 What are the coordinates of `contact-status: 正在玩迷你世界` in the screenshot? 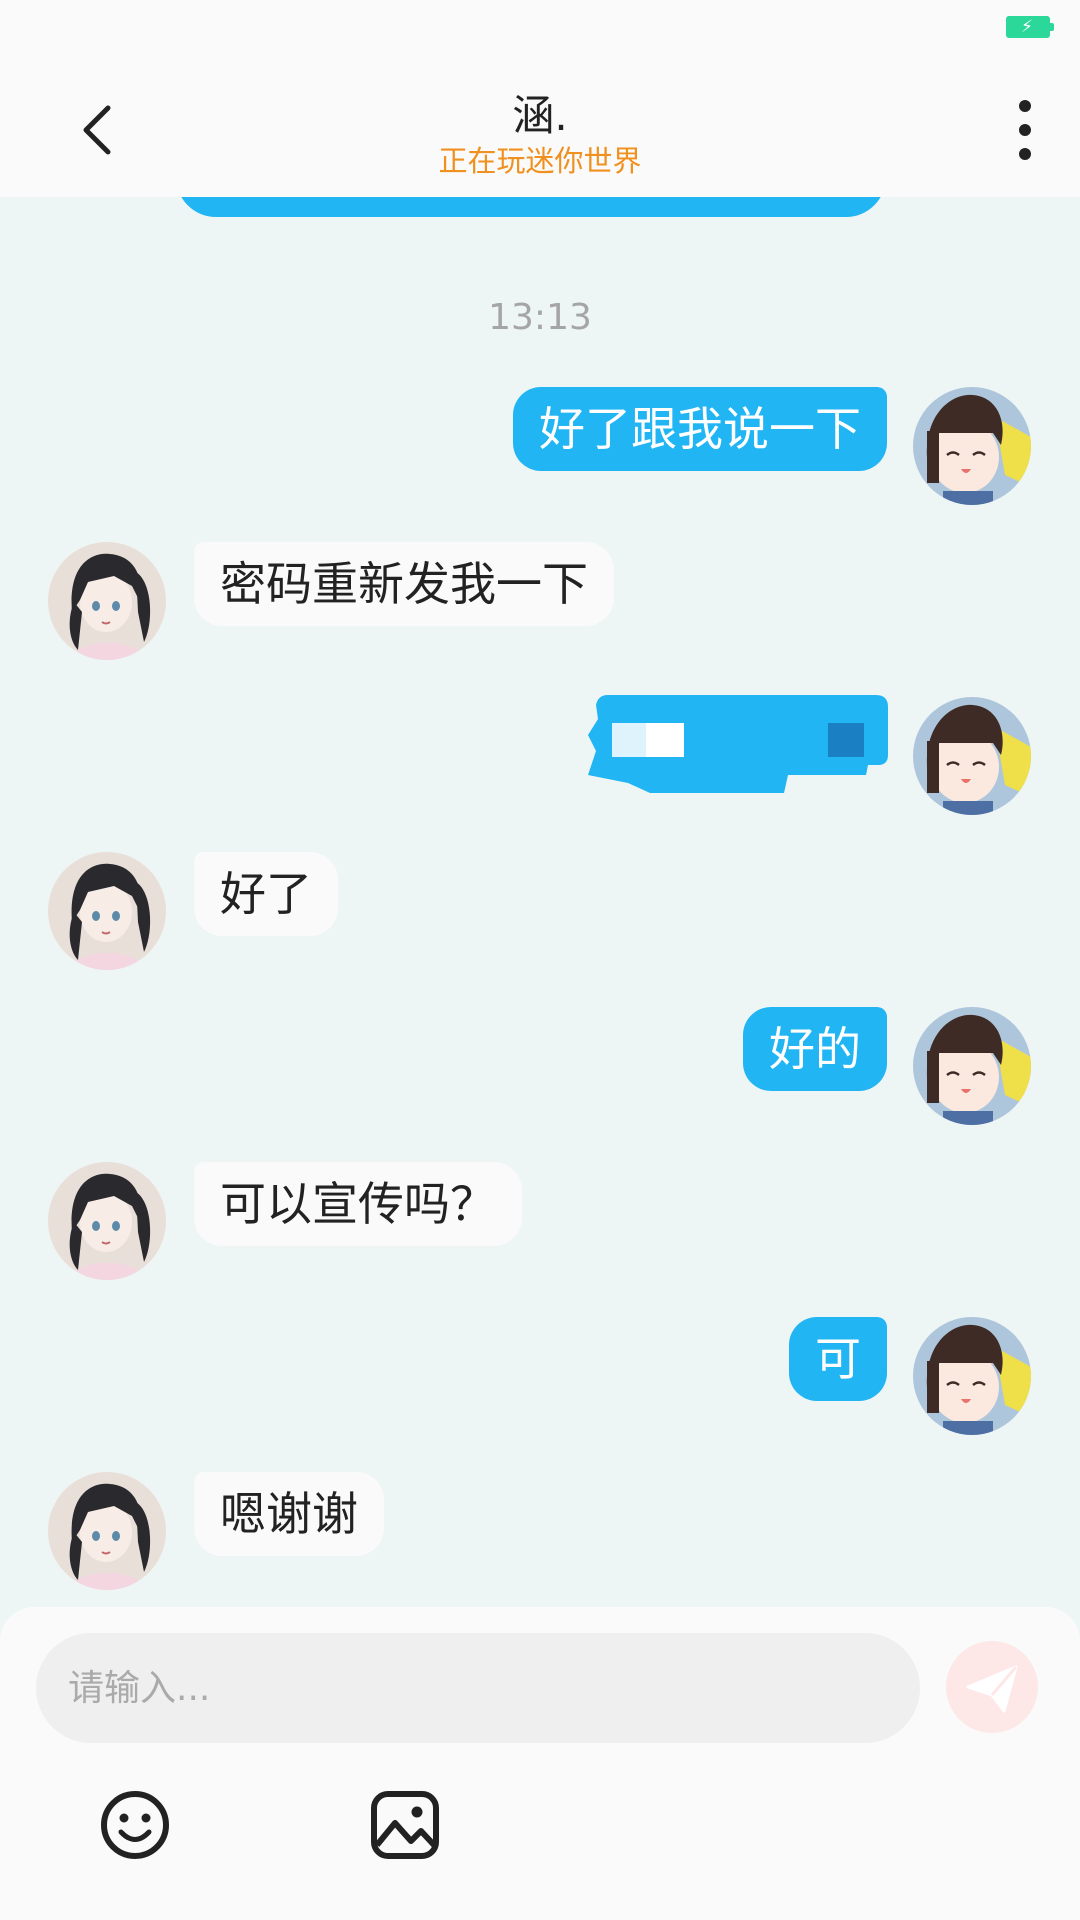 It's located at (540, 161).